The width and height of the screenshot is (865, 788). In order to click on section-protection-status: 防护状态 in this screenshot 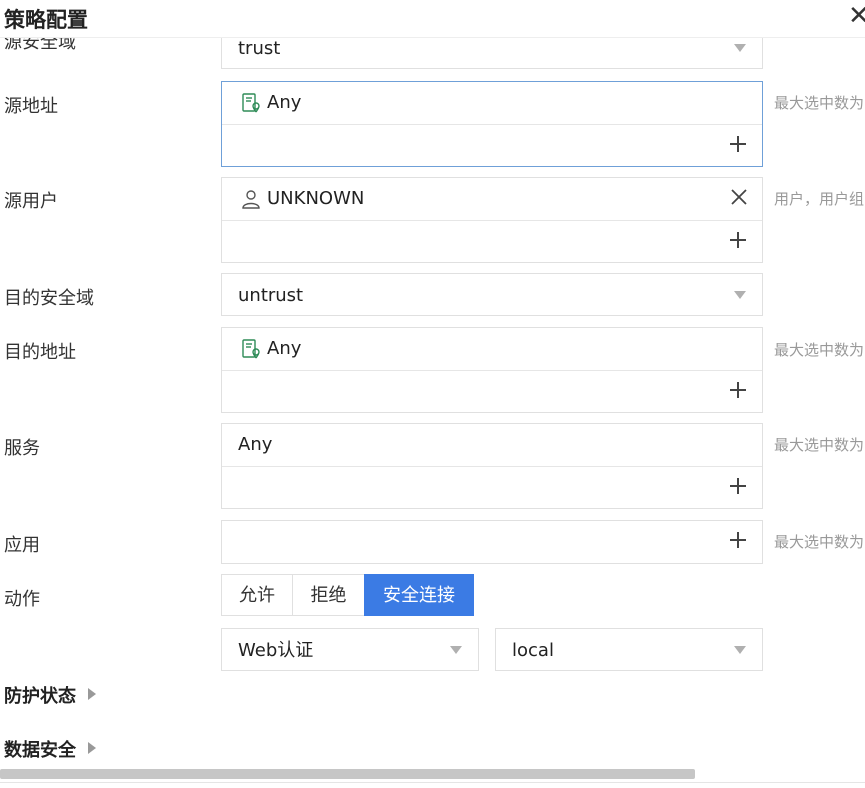, I will do `click(50, 695)`.